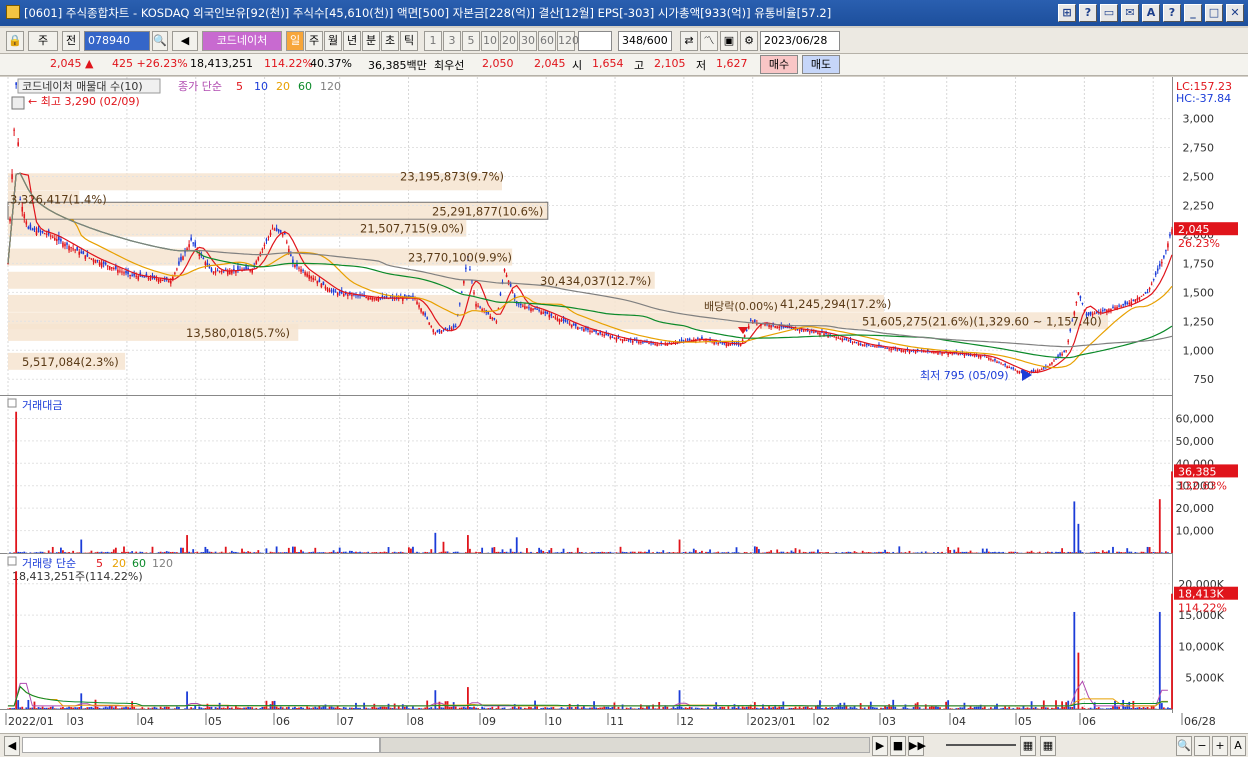 Image resolution: width=1248 pixels, height=757 pixels. I want to click on period-tab-0: 일, so click(295, 41).